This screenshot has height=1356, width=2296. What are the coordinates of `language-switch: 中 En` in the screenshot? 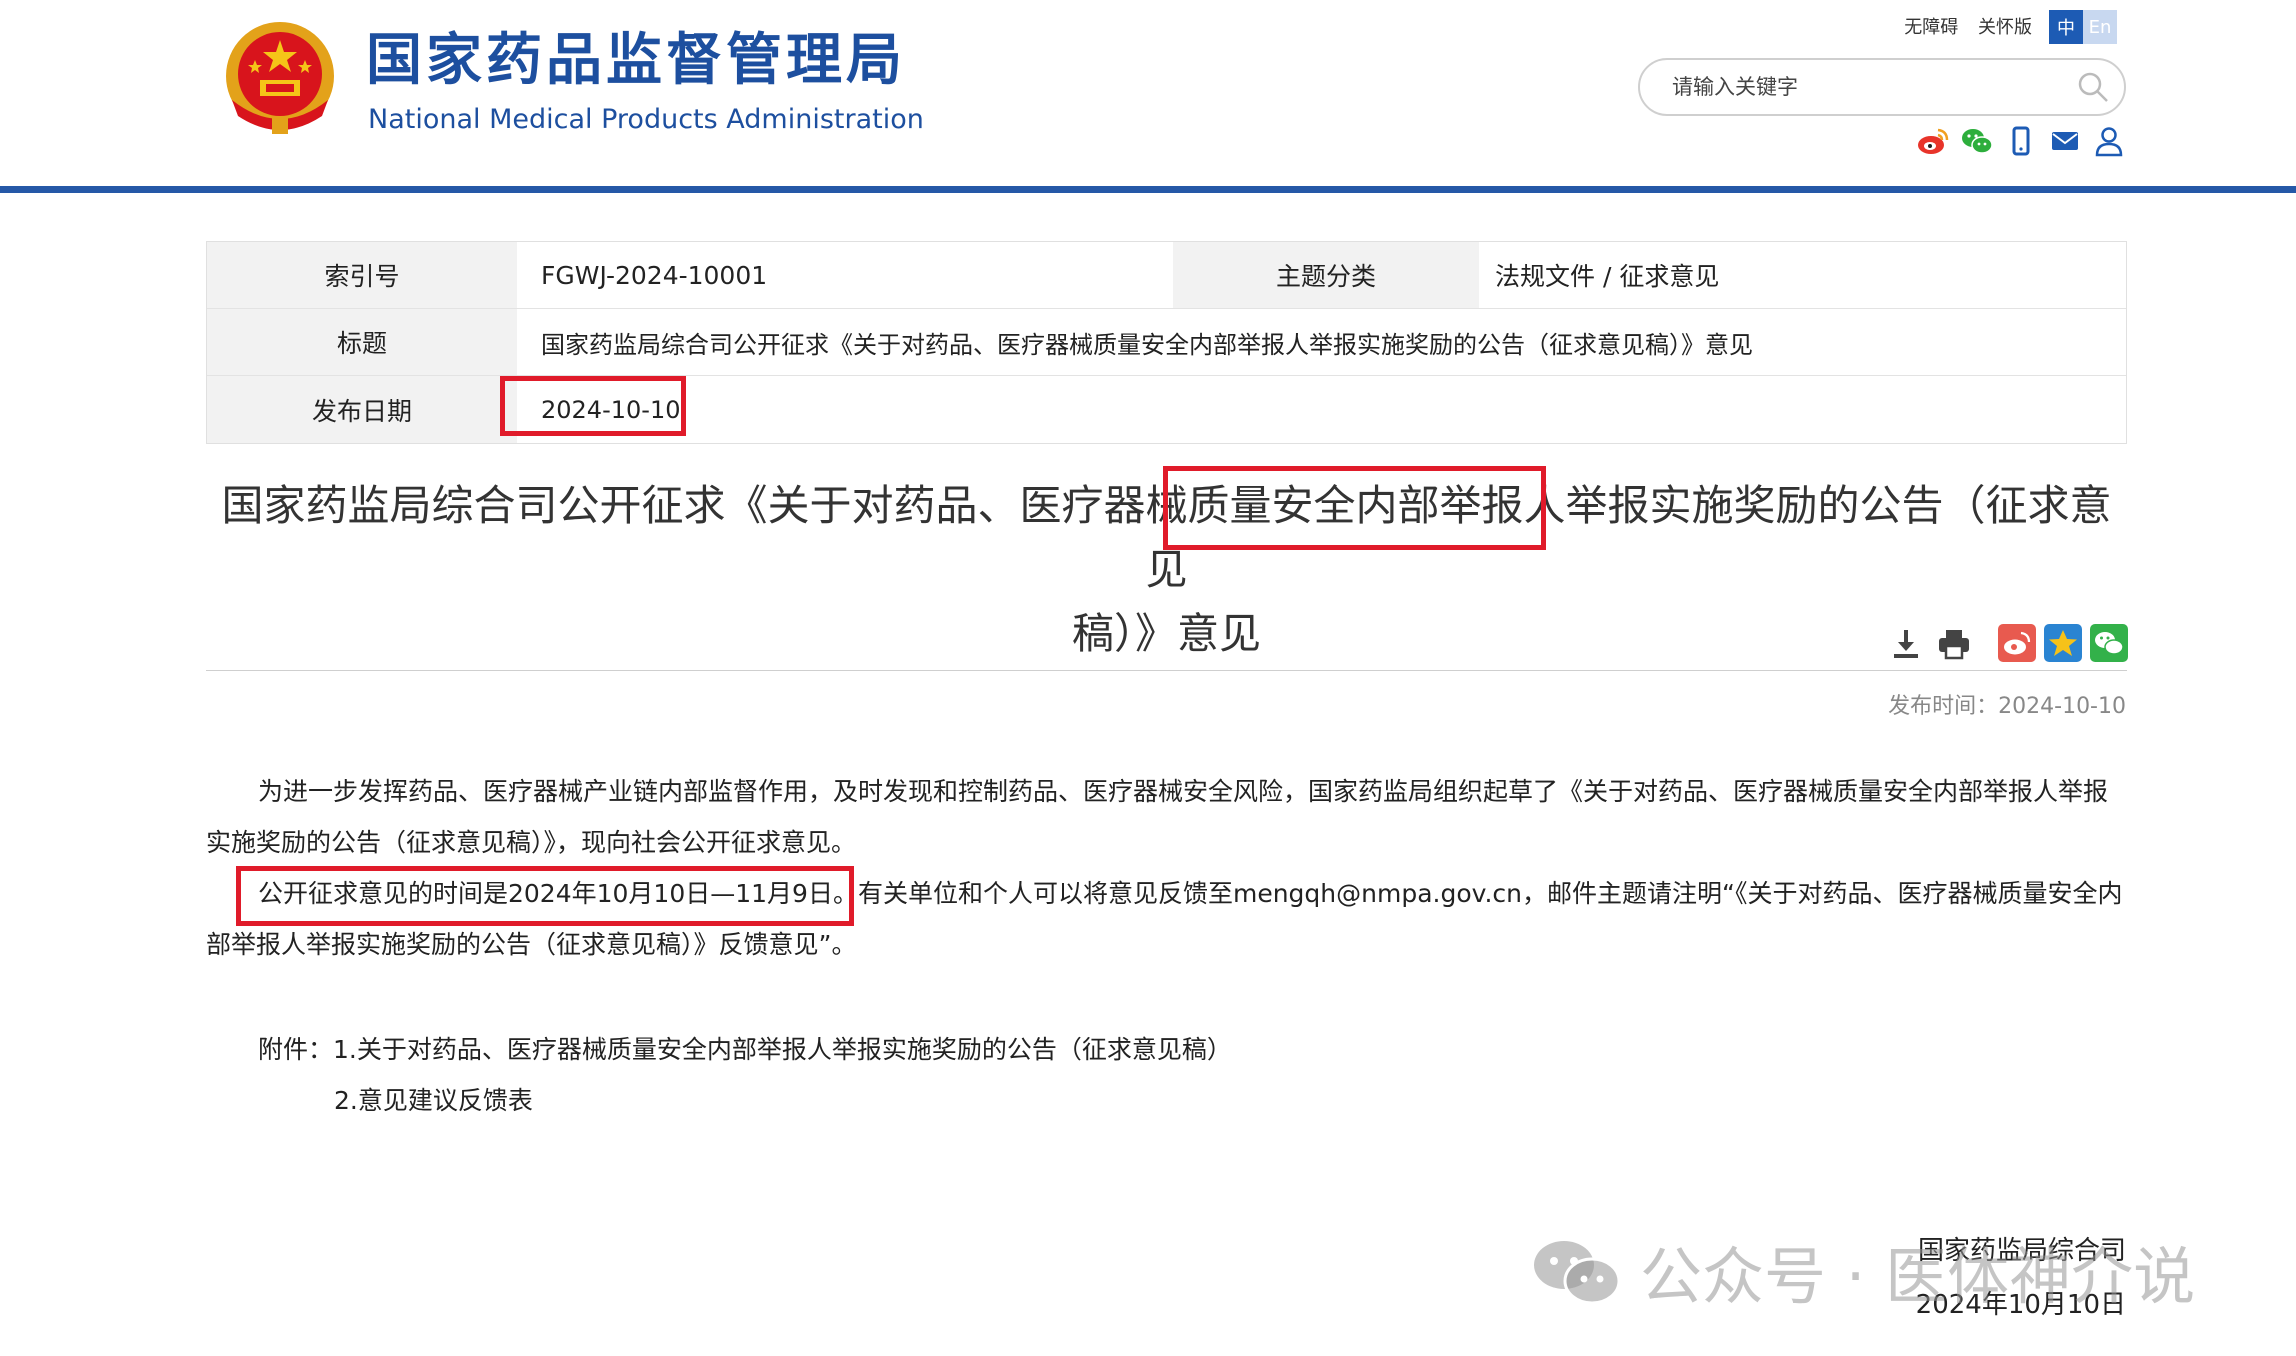 It's located at (2083, 27).